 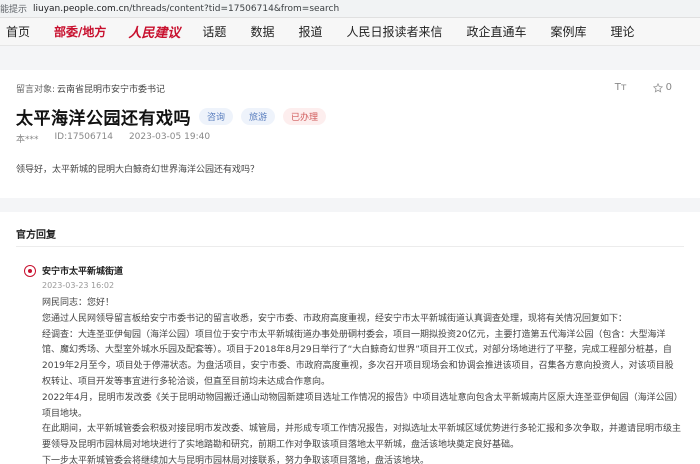 What do you see at coordinates (36, 90) in the screenshot?
I see `target-label: 留言对象:` at bounding box center [36, 90].